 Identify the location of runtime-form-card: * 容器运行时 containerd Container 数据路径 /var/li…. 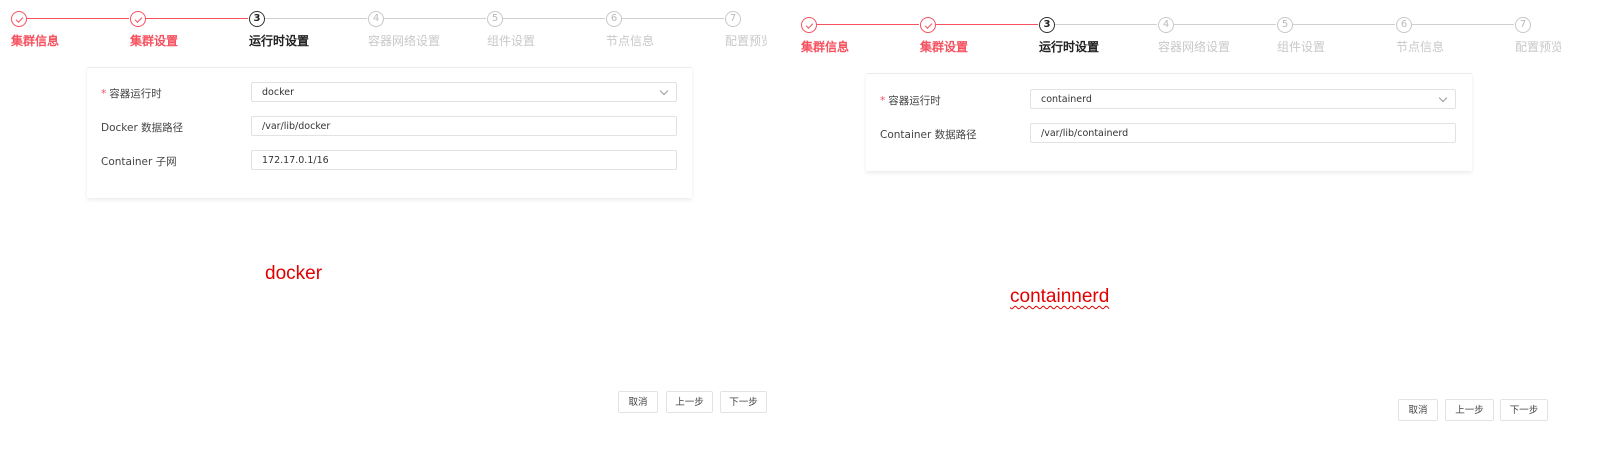
(1169, 122).